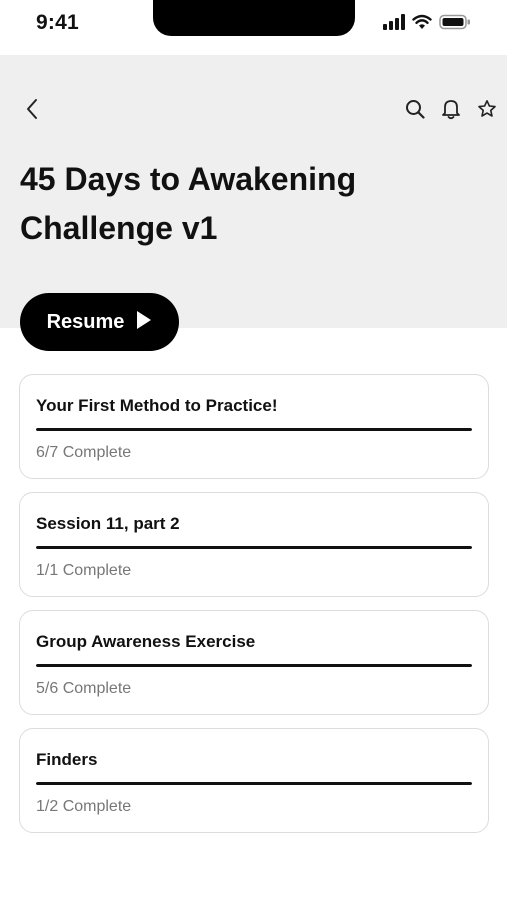  I want to click on section-title: Finders, so click(67, 759).